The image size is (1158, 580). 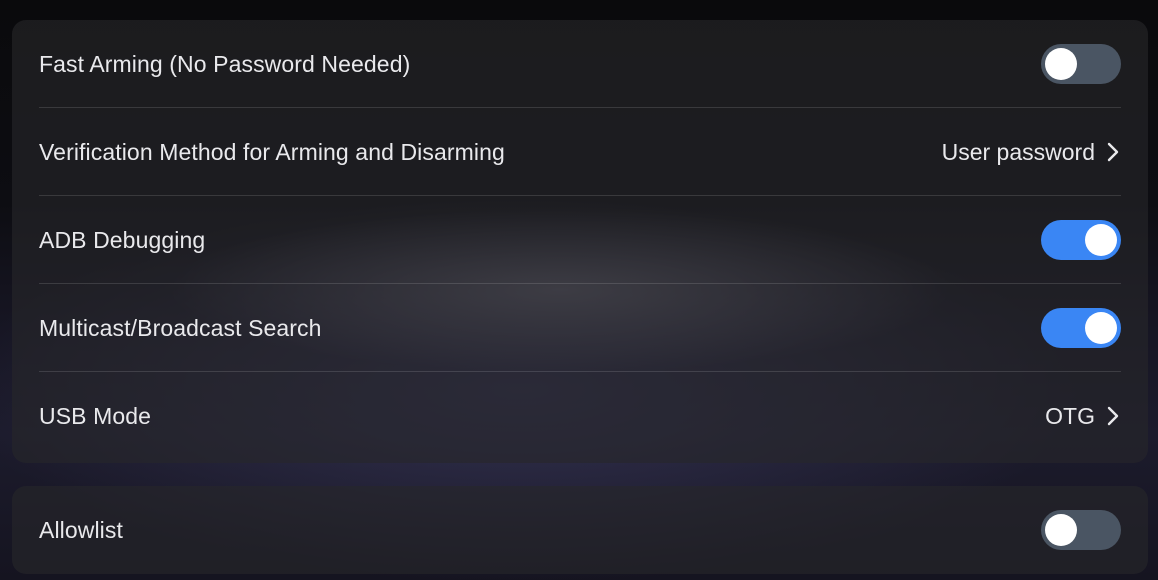 I want to click on usb-mode-value: OTG, so click(x=1070, y=415).